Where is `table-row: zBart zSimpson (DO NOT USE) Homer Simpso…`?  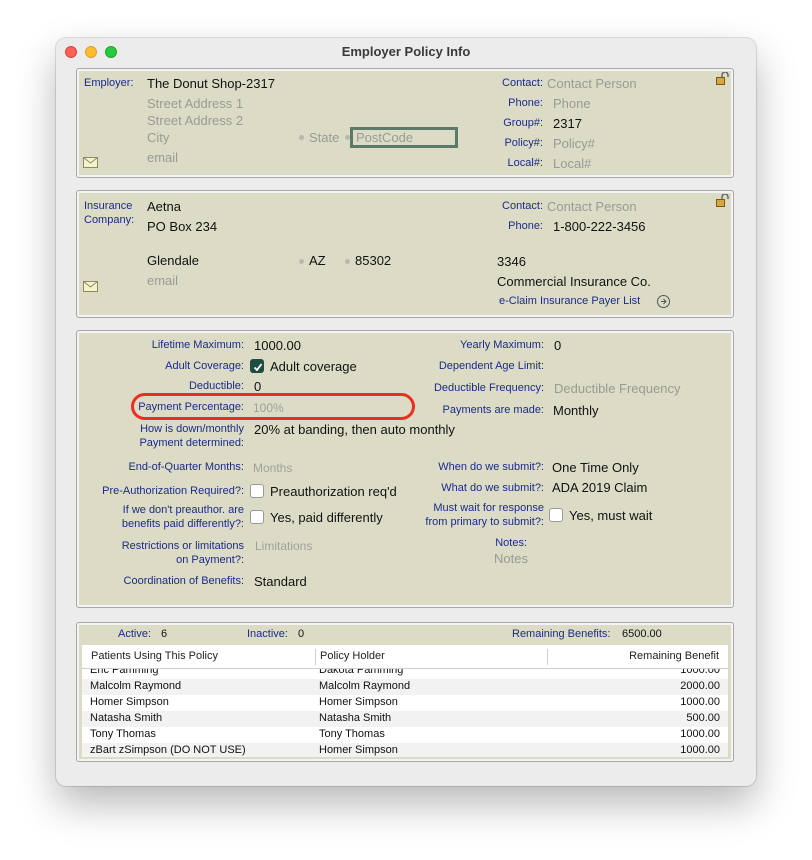
table-row: zBart zSimpson (DO NOT USE) Homer Simpso… is located at coordinates (405, 750).